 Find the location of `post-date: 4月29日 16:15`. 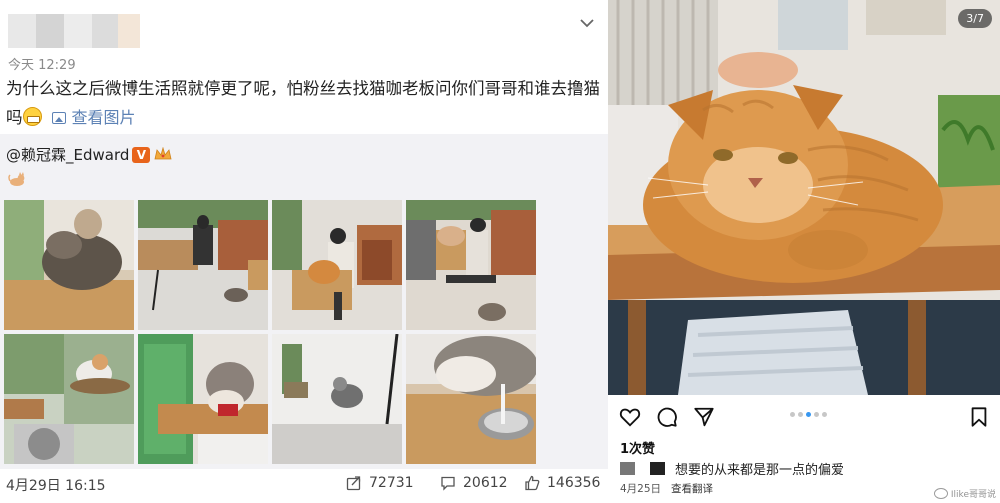

post-date: 4月29日 16:15 is located at coordinates (56, 486).